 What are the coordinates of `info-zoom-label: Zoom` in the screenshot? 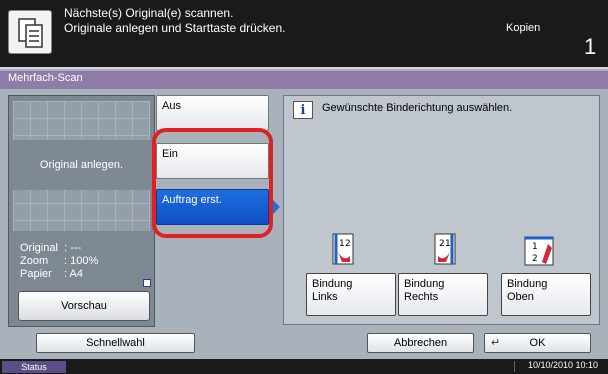 It's located at (34, 261).